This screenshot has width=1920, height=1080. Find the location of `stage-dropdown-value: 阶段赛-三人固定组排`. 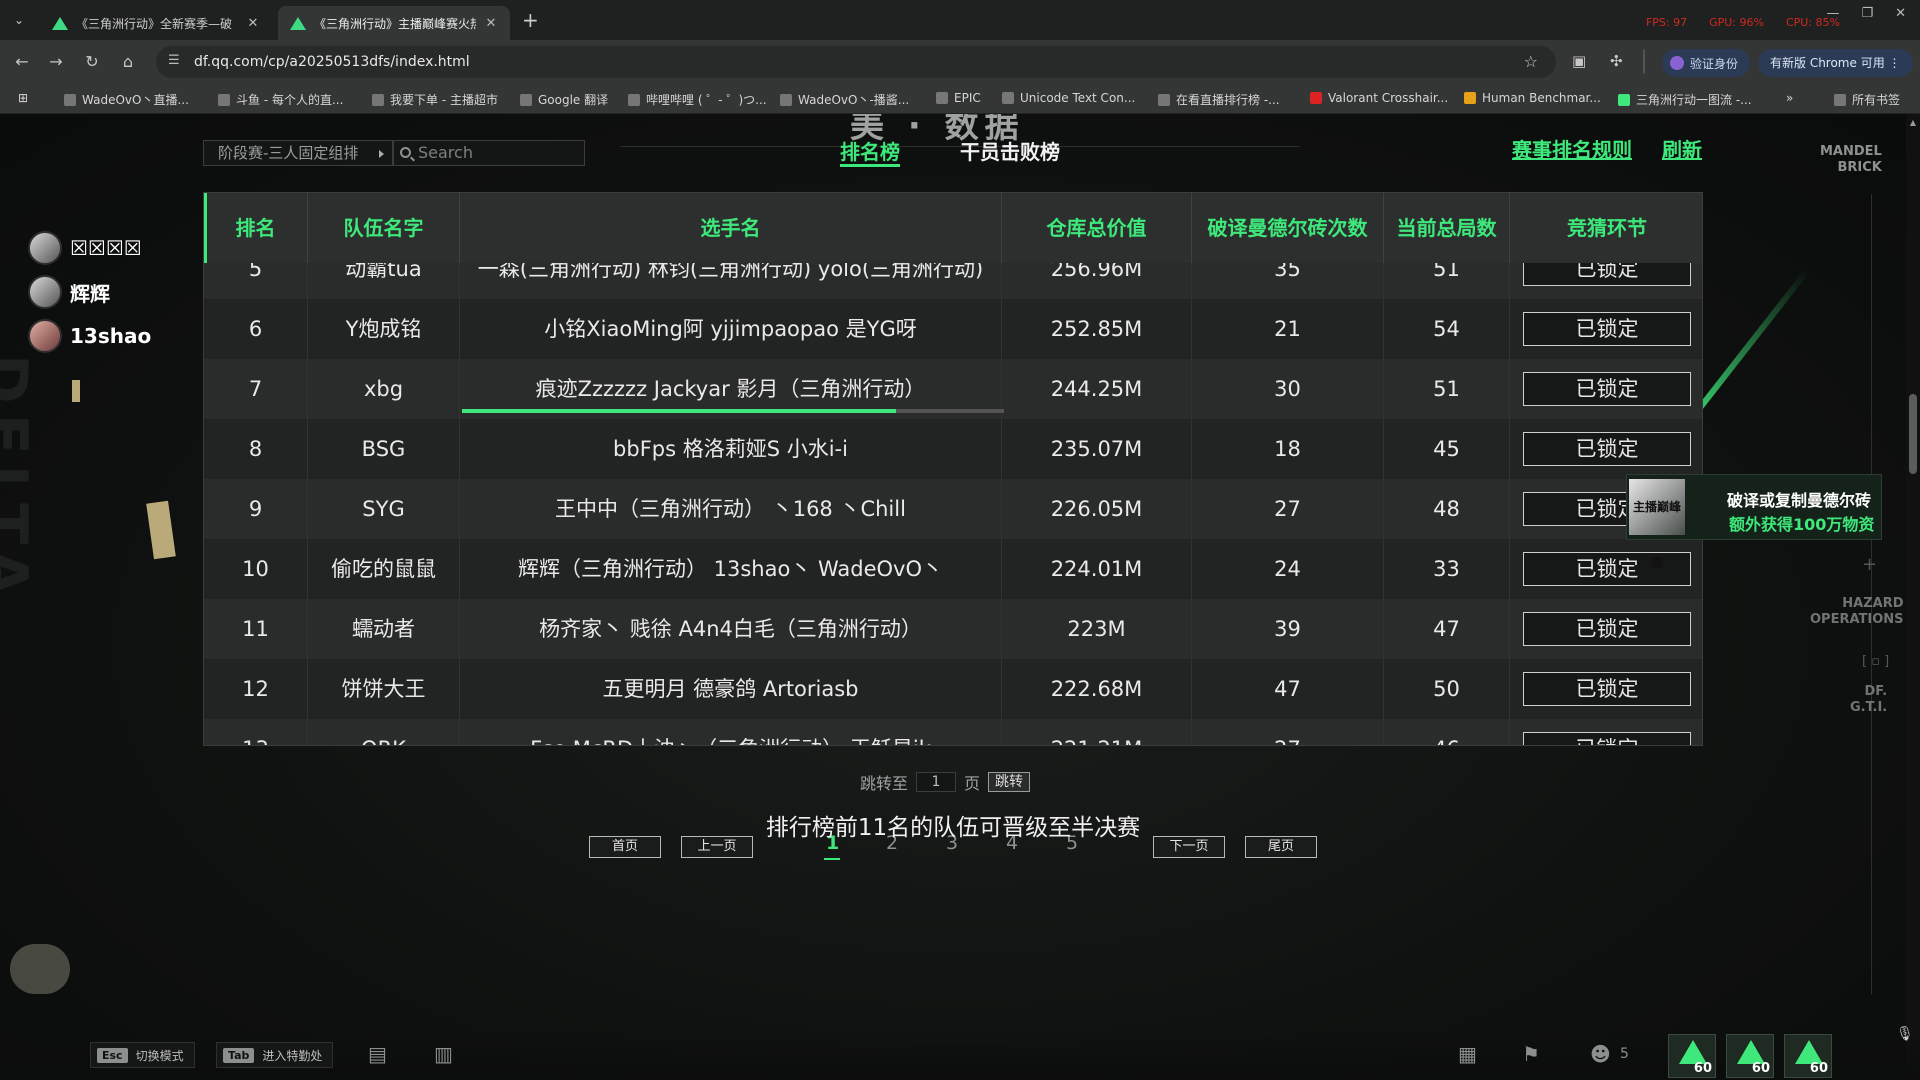

stage-dropdown-value: 阶段赛-三人固定组排 is located at coordinates (288, 153).